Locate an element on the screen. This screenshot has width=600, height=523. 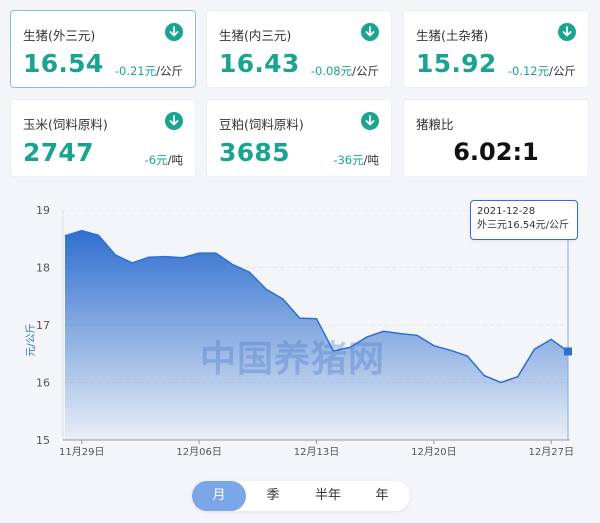
period-tabs: 月 季 半年 年 is located at coordinates (301, 496).